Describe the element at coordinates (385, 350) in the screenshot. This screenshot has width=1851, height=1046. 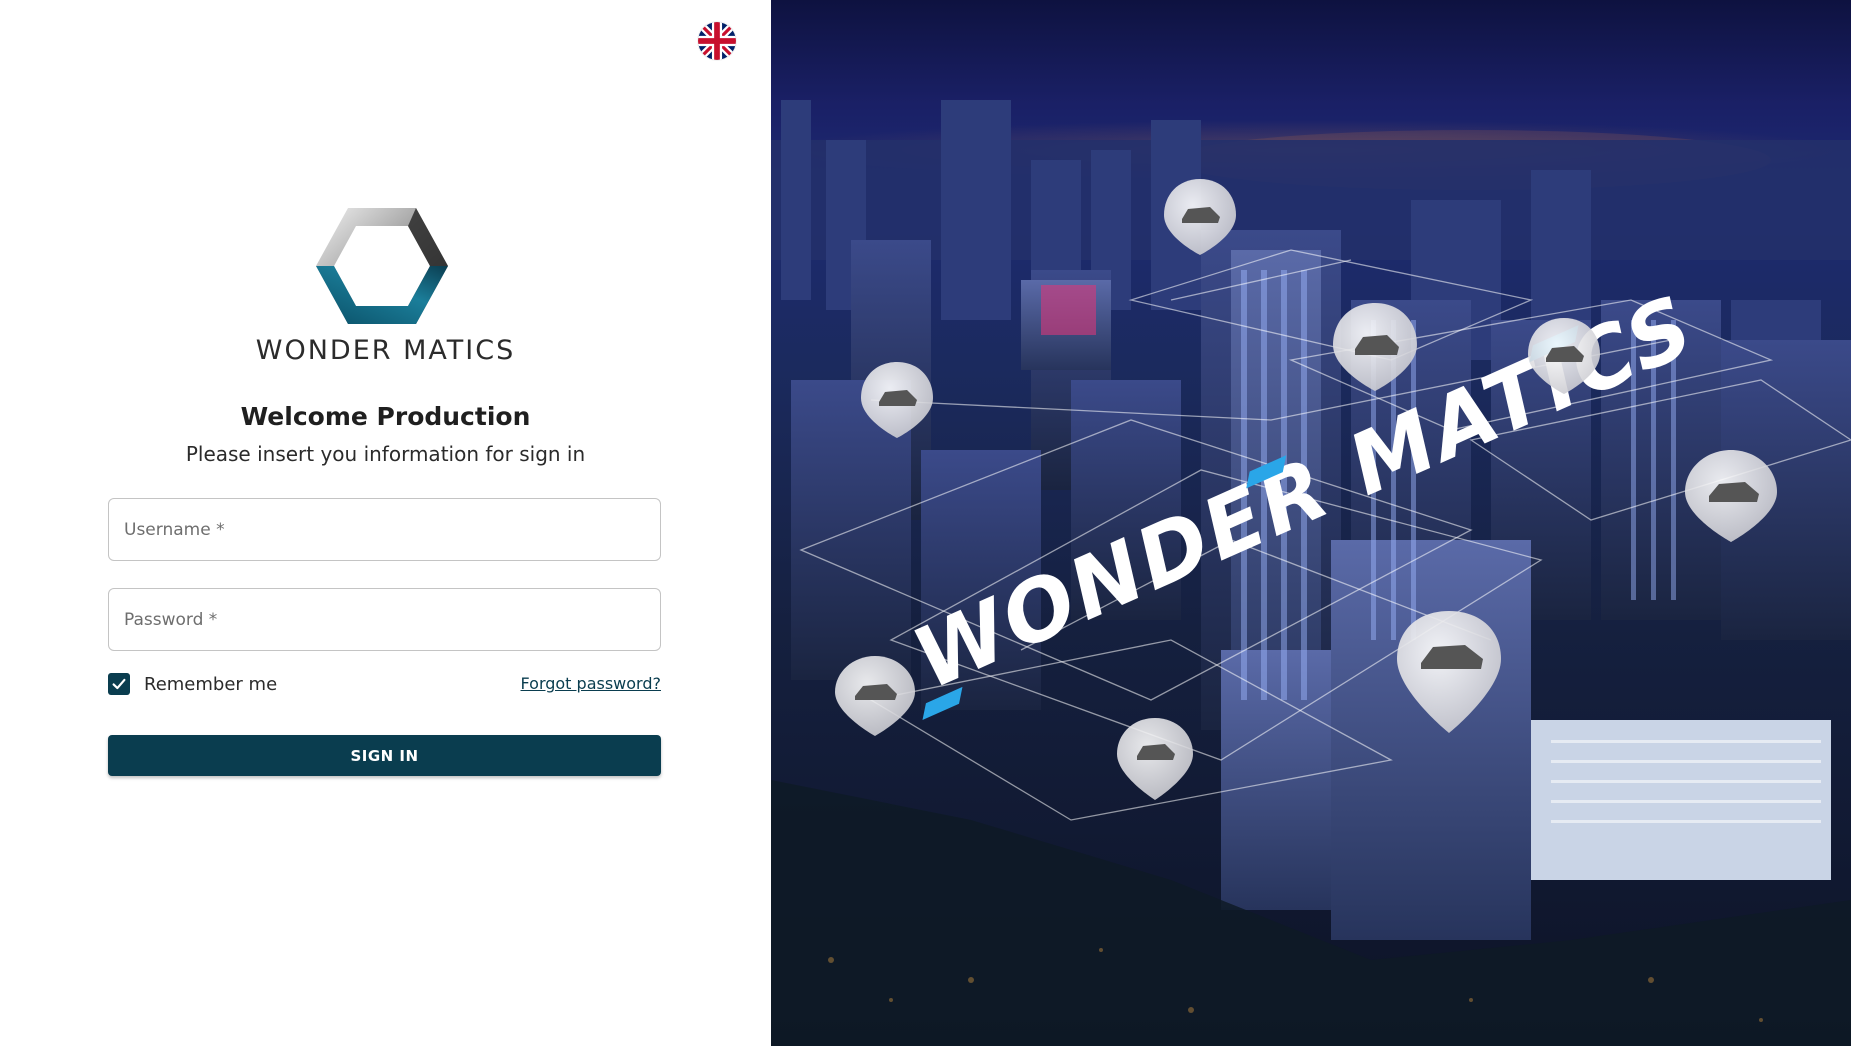
I see `brand-name: WONDER MATICS` at that location.